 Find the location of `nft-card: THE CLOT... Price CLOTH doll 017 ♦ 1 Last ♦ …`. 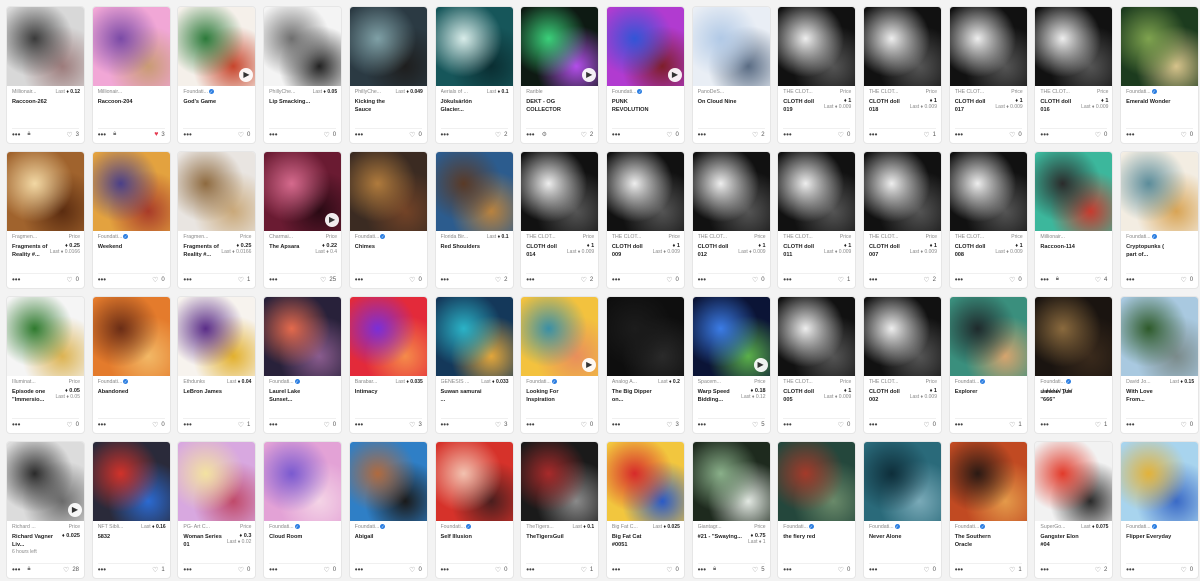

nft-card: THE CLOT... Price CLOTH doll 017 ♦ 1 Last ♦ … is located at coordinates (988, 75).